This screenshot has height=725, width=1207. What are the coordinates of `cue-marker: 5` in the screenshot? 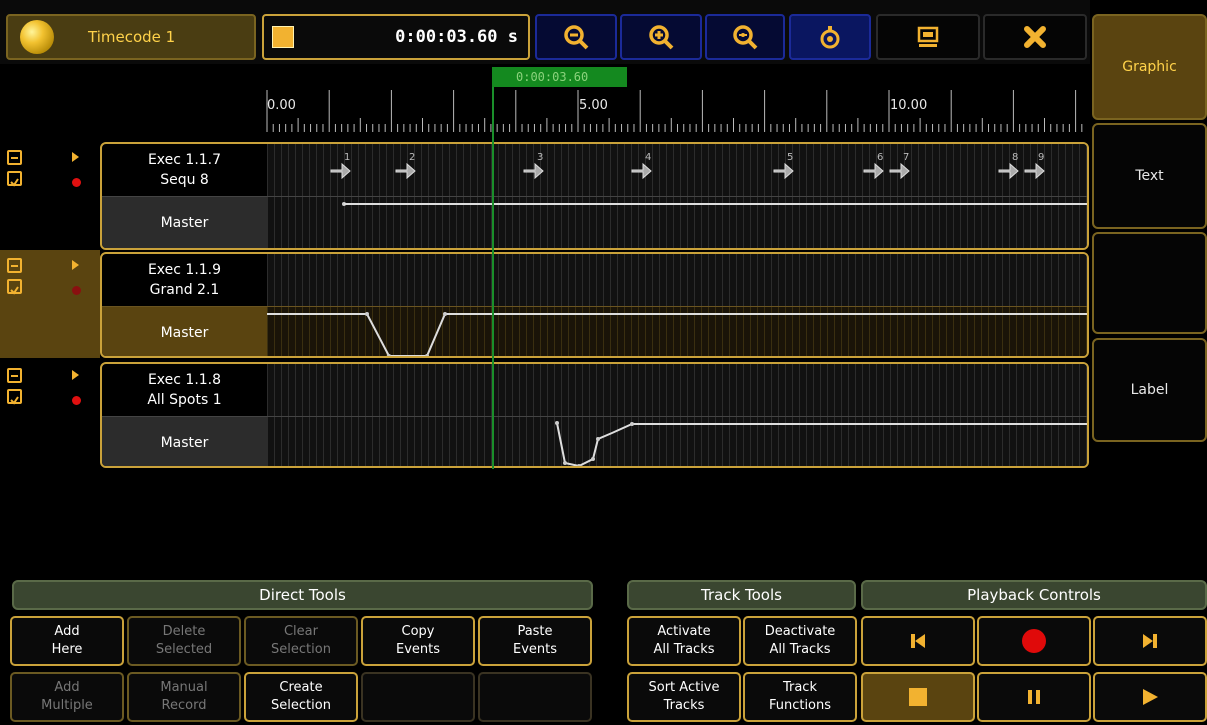 It's located at (783, 166).